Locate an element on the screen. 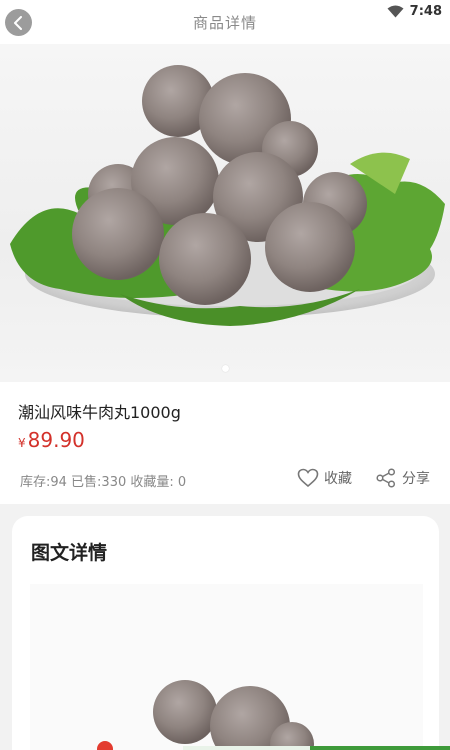 The width and height of the screenshot is (450, 750). product-stats: 库存:94 已售:330 收藏量: 0 is located at coordinates (103, 482).